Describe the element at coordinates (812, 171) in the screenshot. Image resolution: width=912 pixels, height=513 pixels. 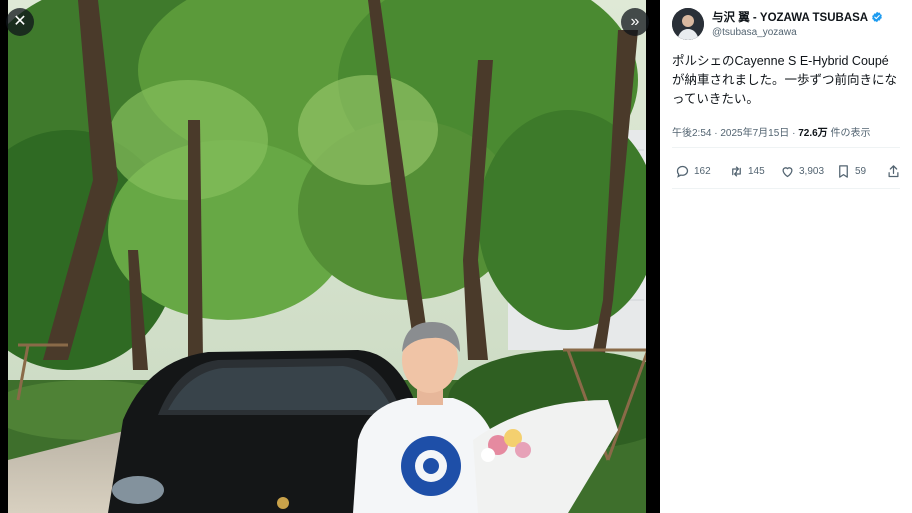
I see `like-count: 3,903` at that location.